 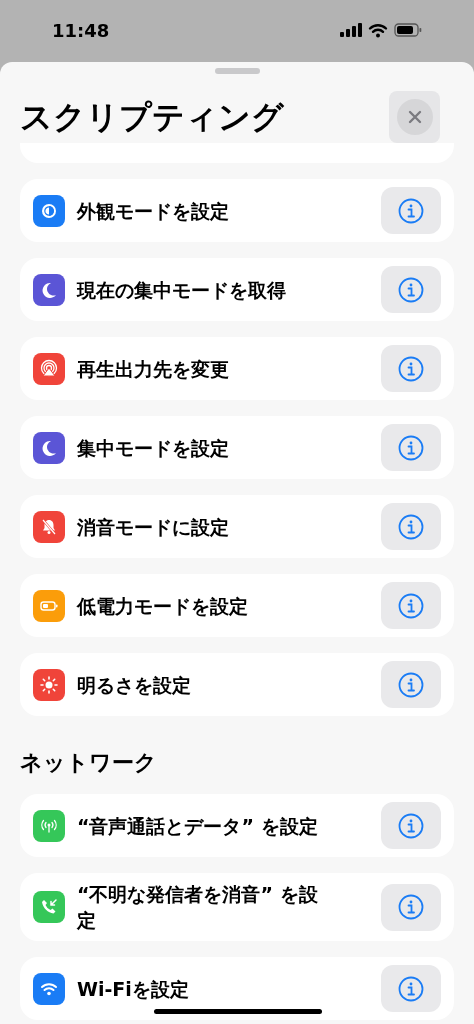 I want to click on action-label: 消音モードに設定, so click(x=153, y=527).